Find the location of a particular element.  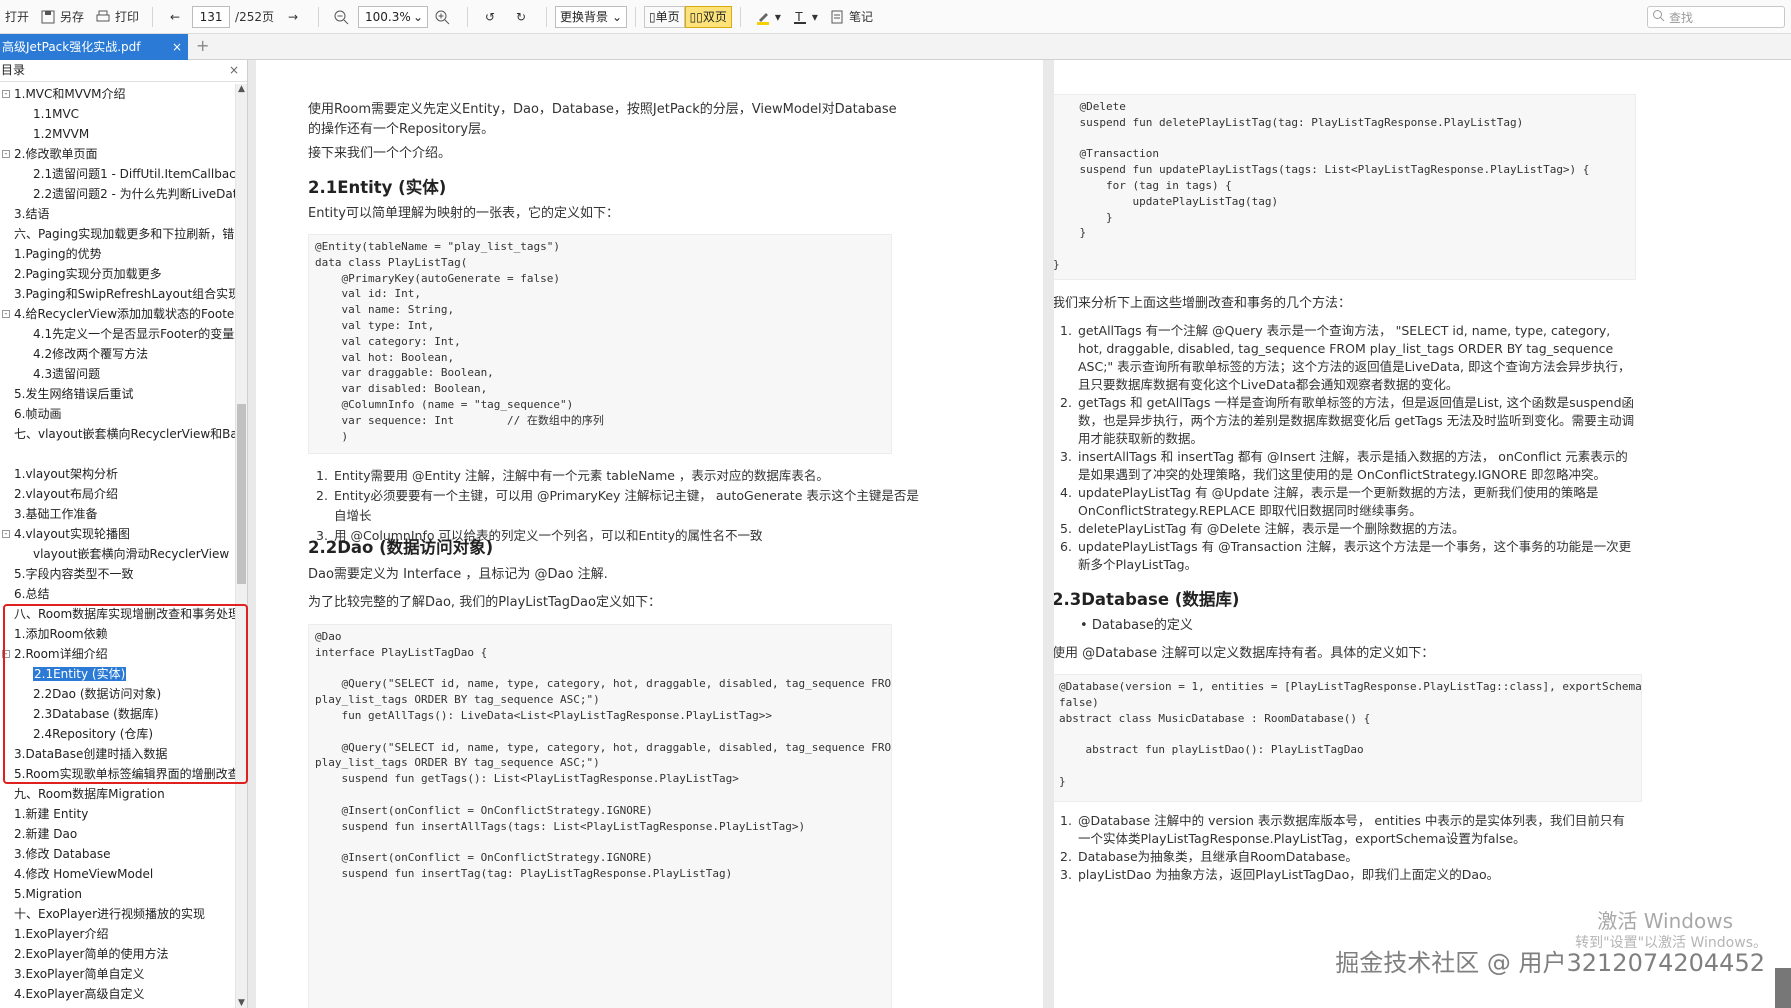

toc-scrollbar: ▲ ▼ is located at coordinates (241, 546).